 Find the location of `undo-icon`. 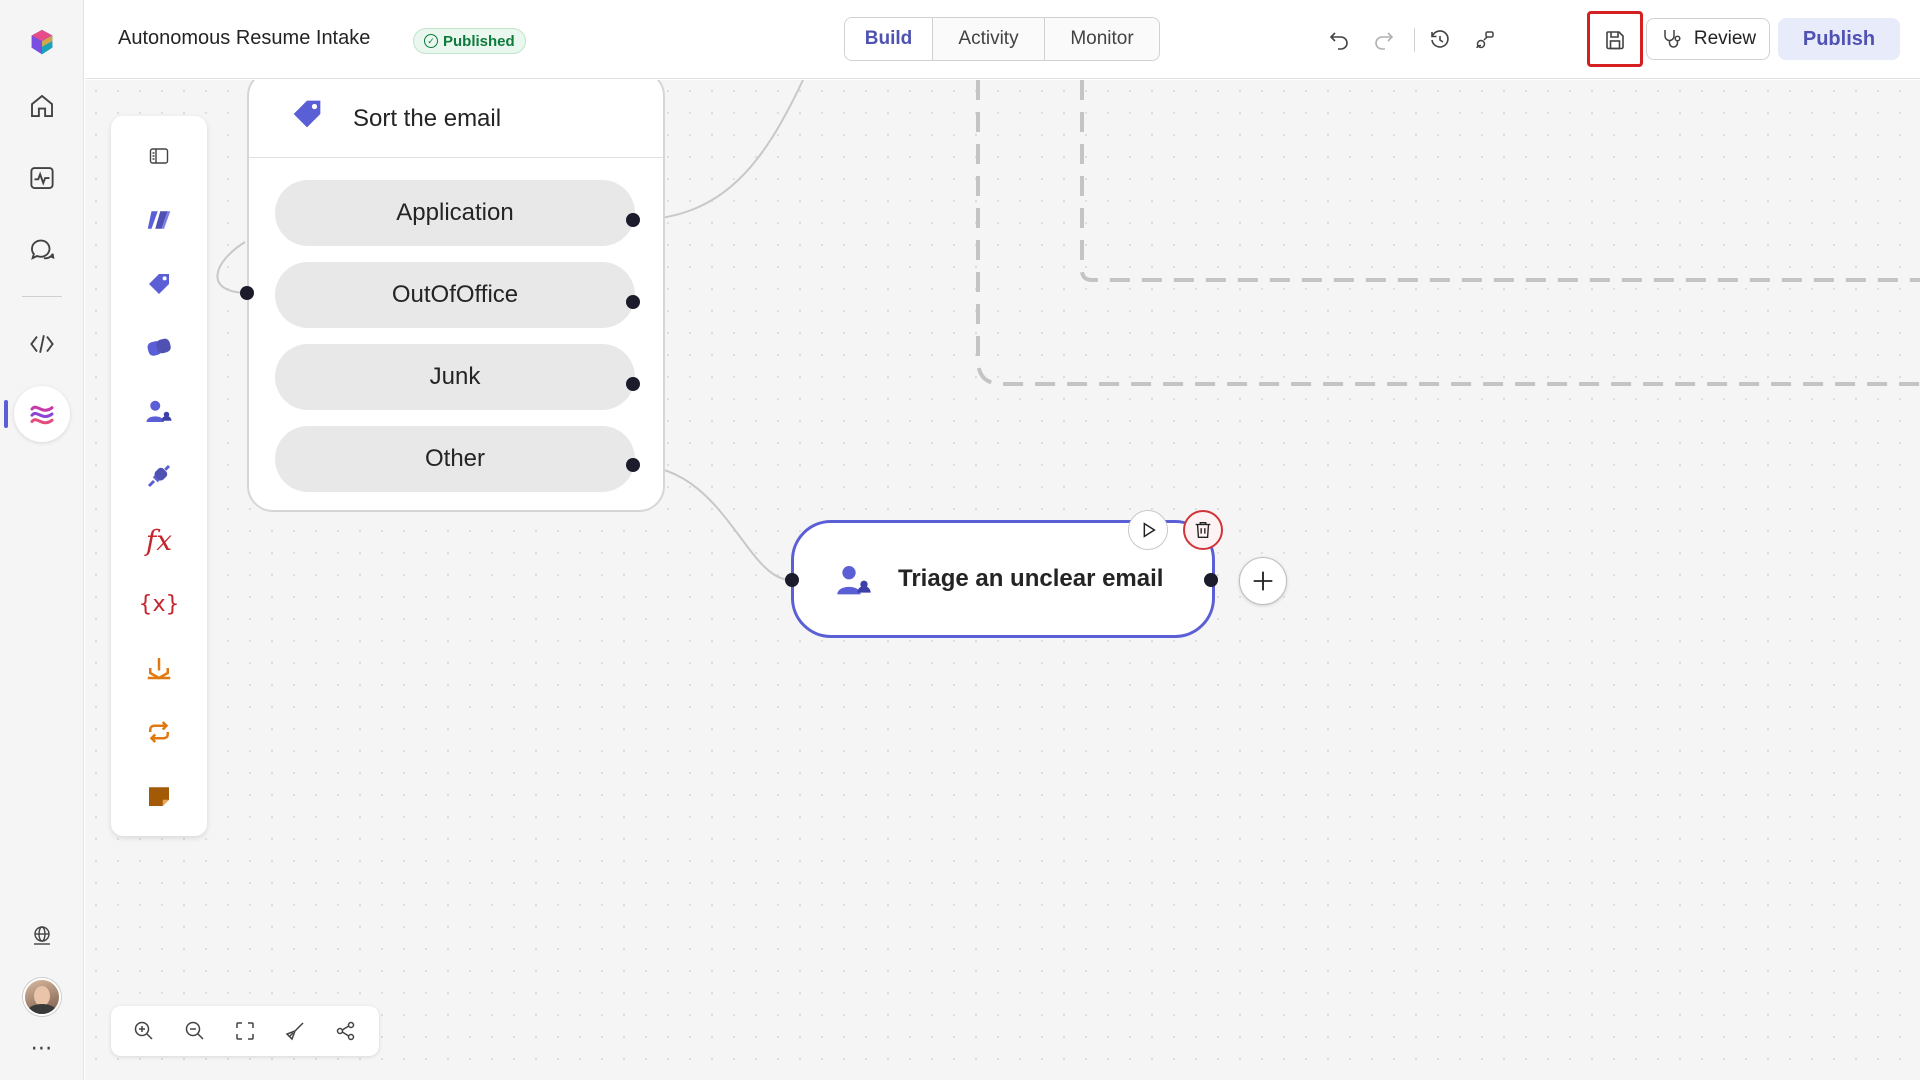

undo-icon is located at coordinates (1338, 41).